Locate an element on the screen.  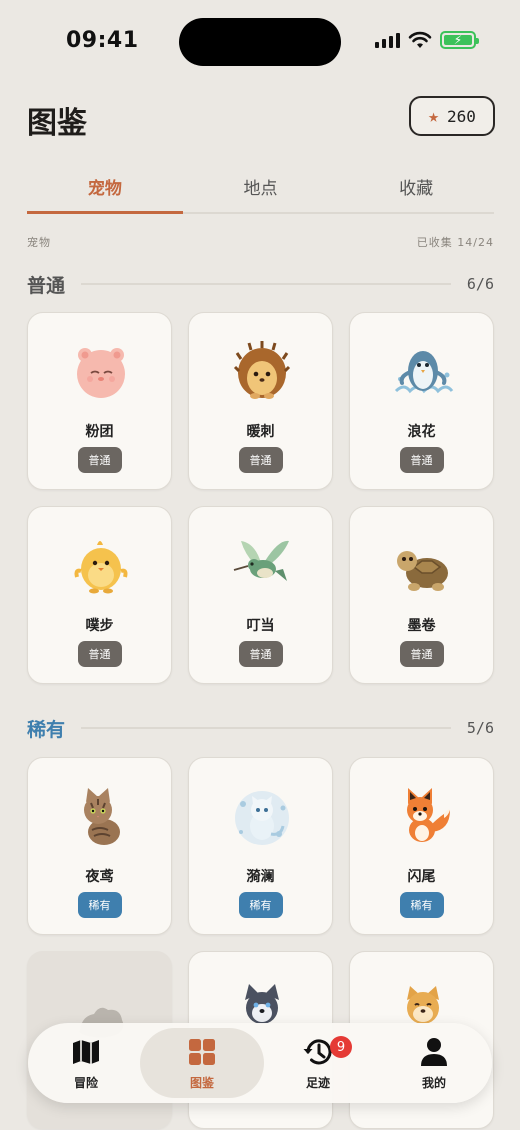
star-icon: ★ is located at coordinates (433, 116).